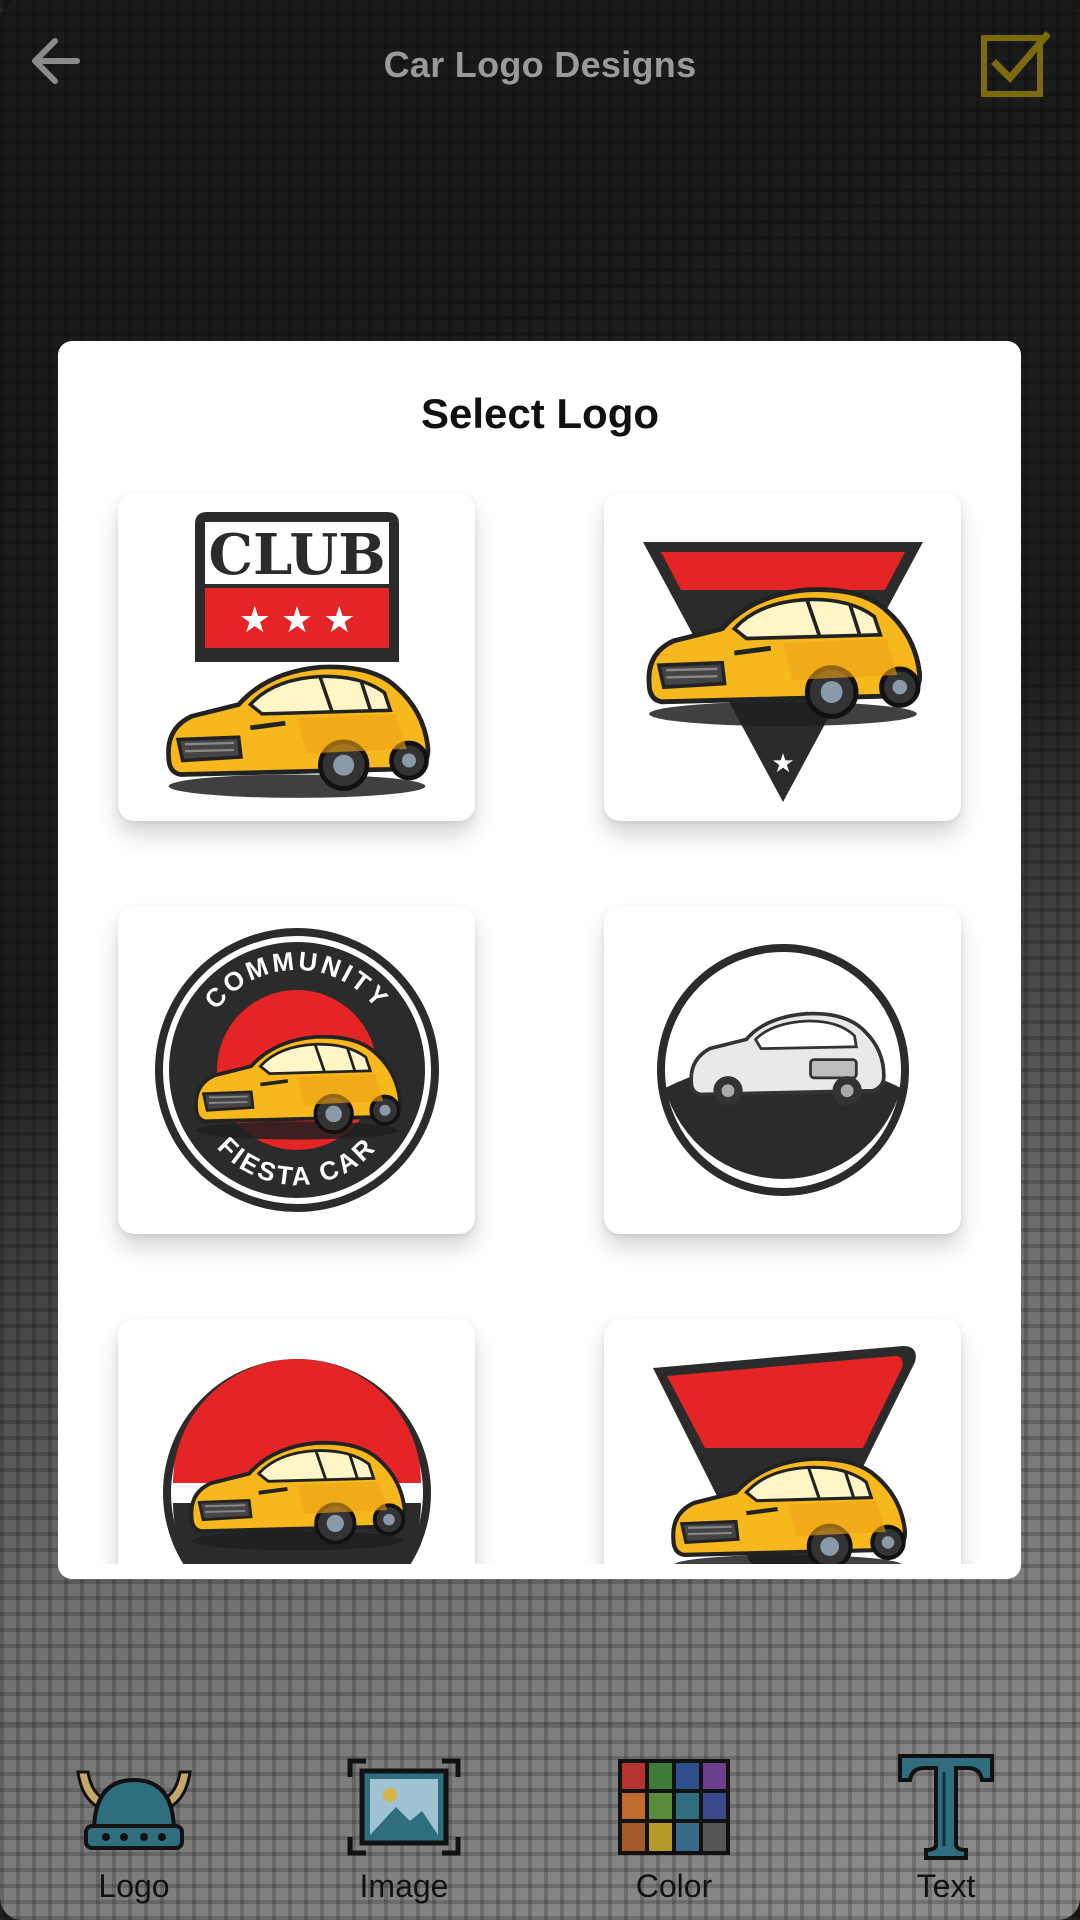 The image size is (1080, 1920). Describe the element at coordinates (404, 1886) in the screenshot. I see `toolbar-image-label: Image` at that location.